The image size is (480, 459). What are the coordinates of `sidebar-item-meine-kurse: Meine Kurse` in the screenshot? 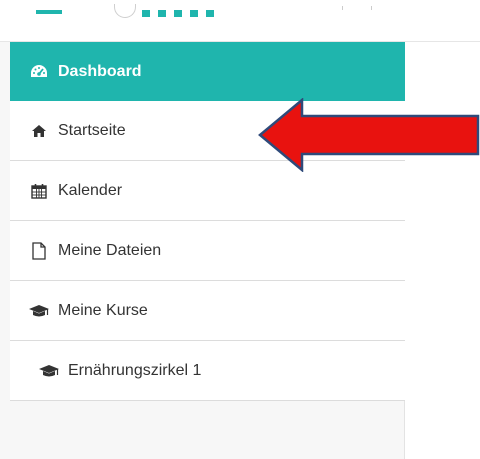 It's located at (207, 311).